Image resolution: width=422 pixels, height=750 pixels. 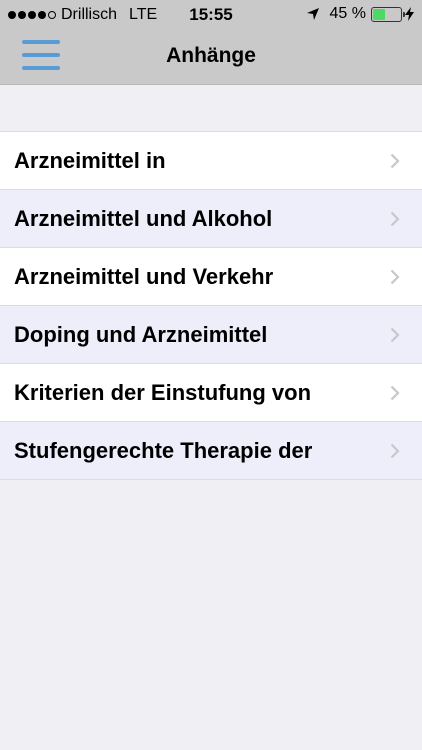 I want to click on list-item: Stufengerechte Therapie der, so click(x=211, y=451).